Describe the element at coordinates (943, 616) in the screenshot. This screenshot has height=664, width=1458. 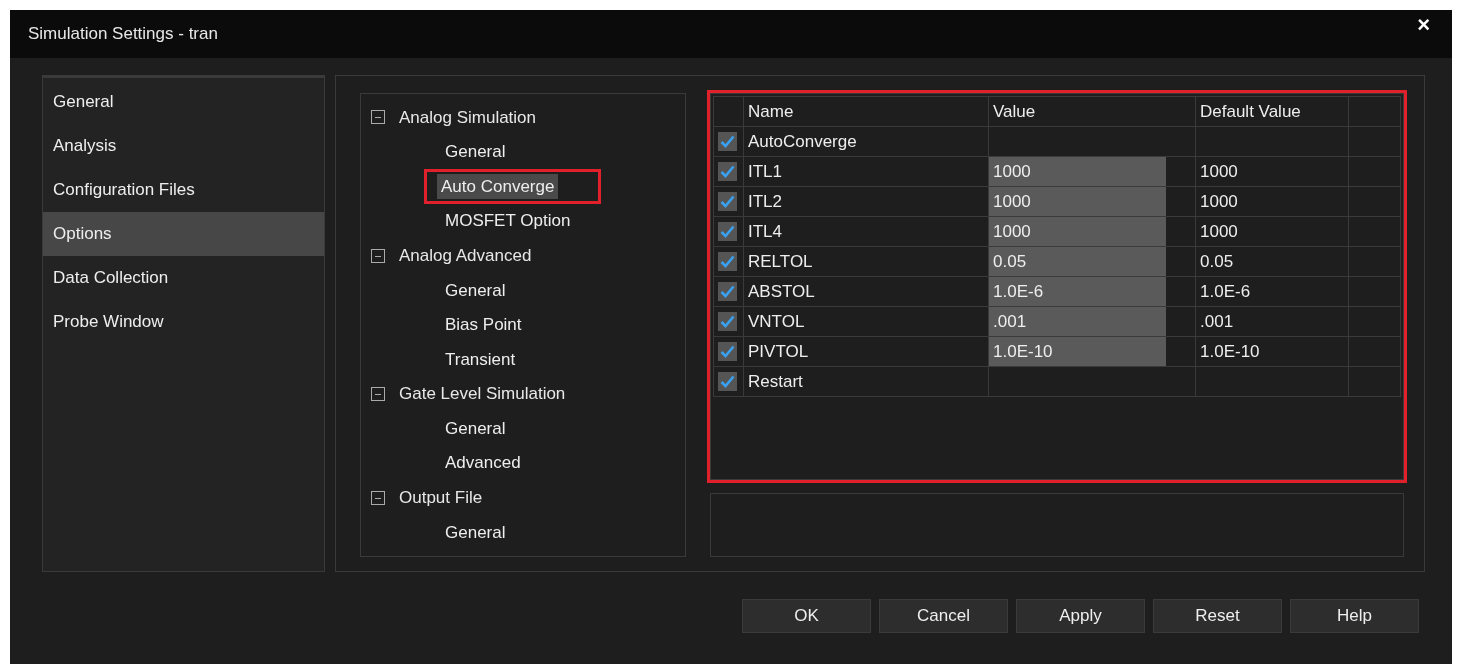
I see `dialog-button: Cancel` at that location.